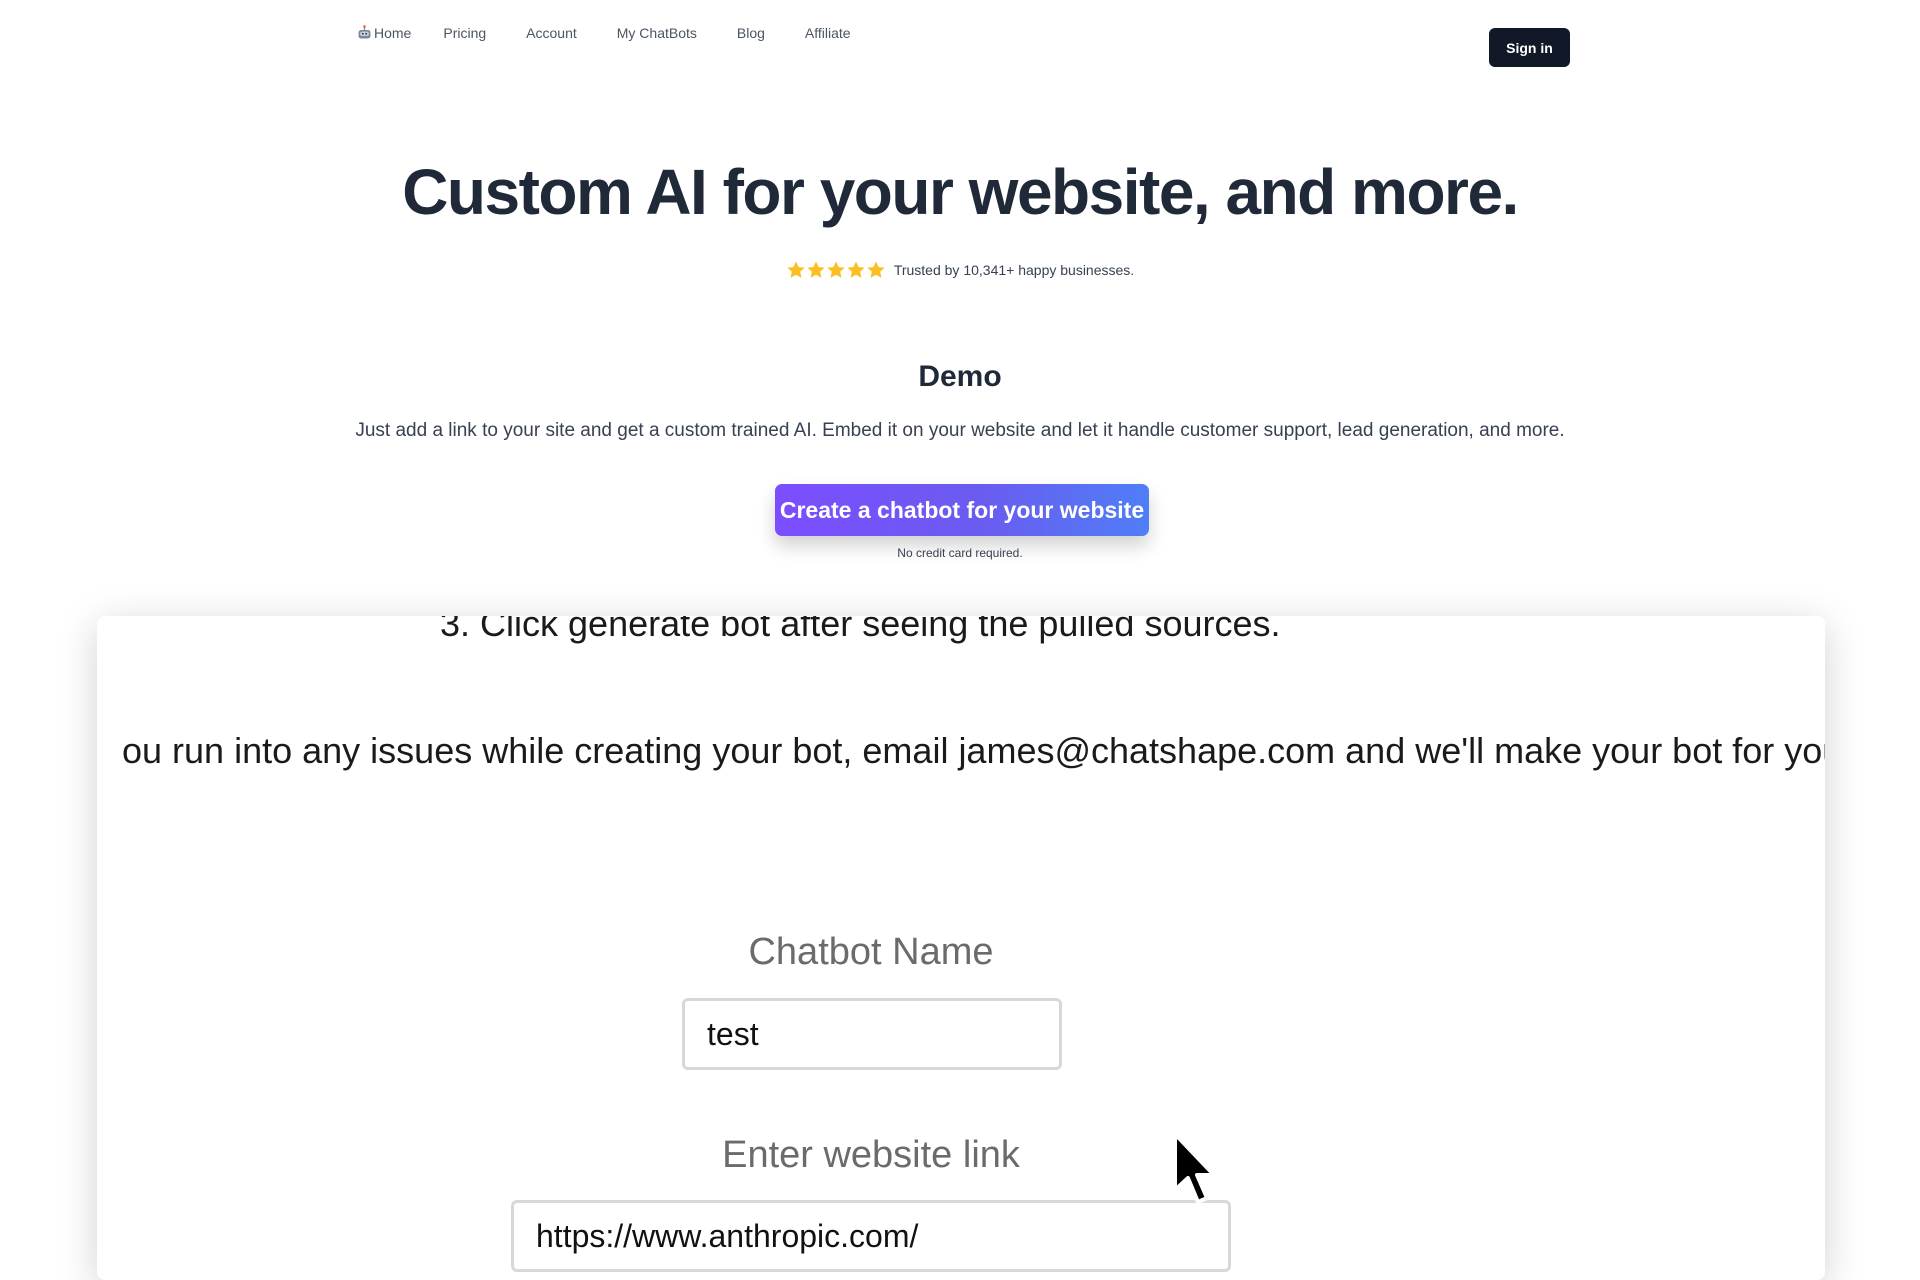  What do you see at coordinates (960, 553) in the screenshot?
I see `cta-note: No credit card required.` at bounding box center [960, 553].